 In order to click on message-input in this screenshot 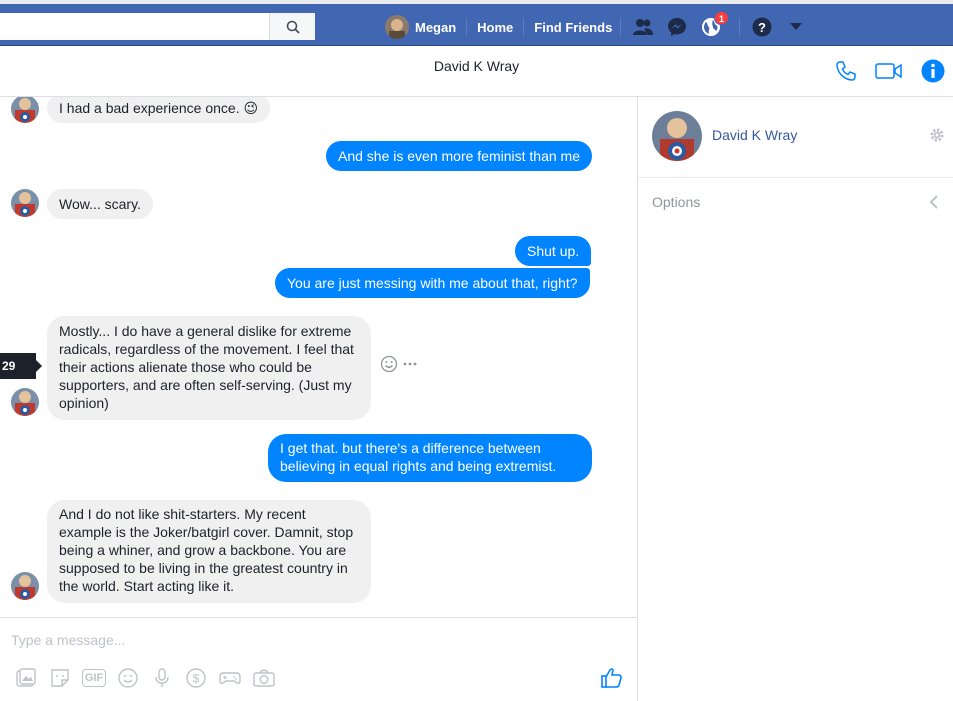, I will do `click(291, 640)`.